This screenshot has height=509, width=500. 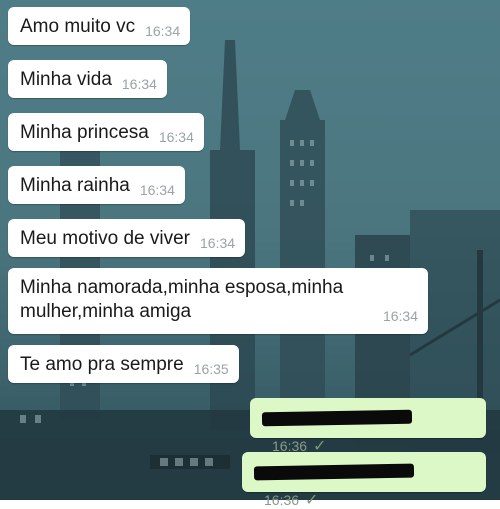 What do you see at coordinates (75, 185) in the screenshot?
I see `message-text: Minha rainha` at bounding box center [75, 185].